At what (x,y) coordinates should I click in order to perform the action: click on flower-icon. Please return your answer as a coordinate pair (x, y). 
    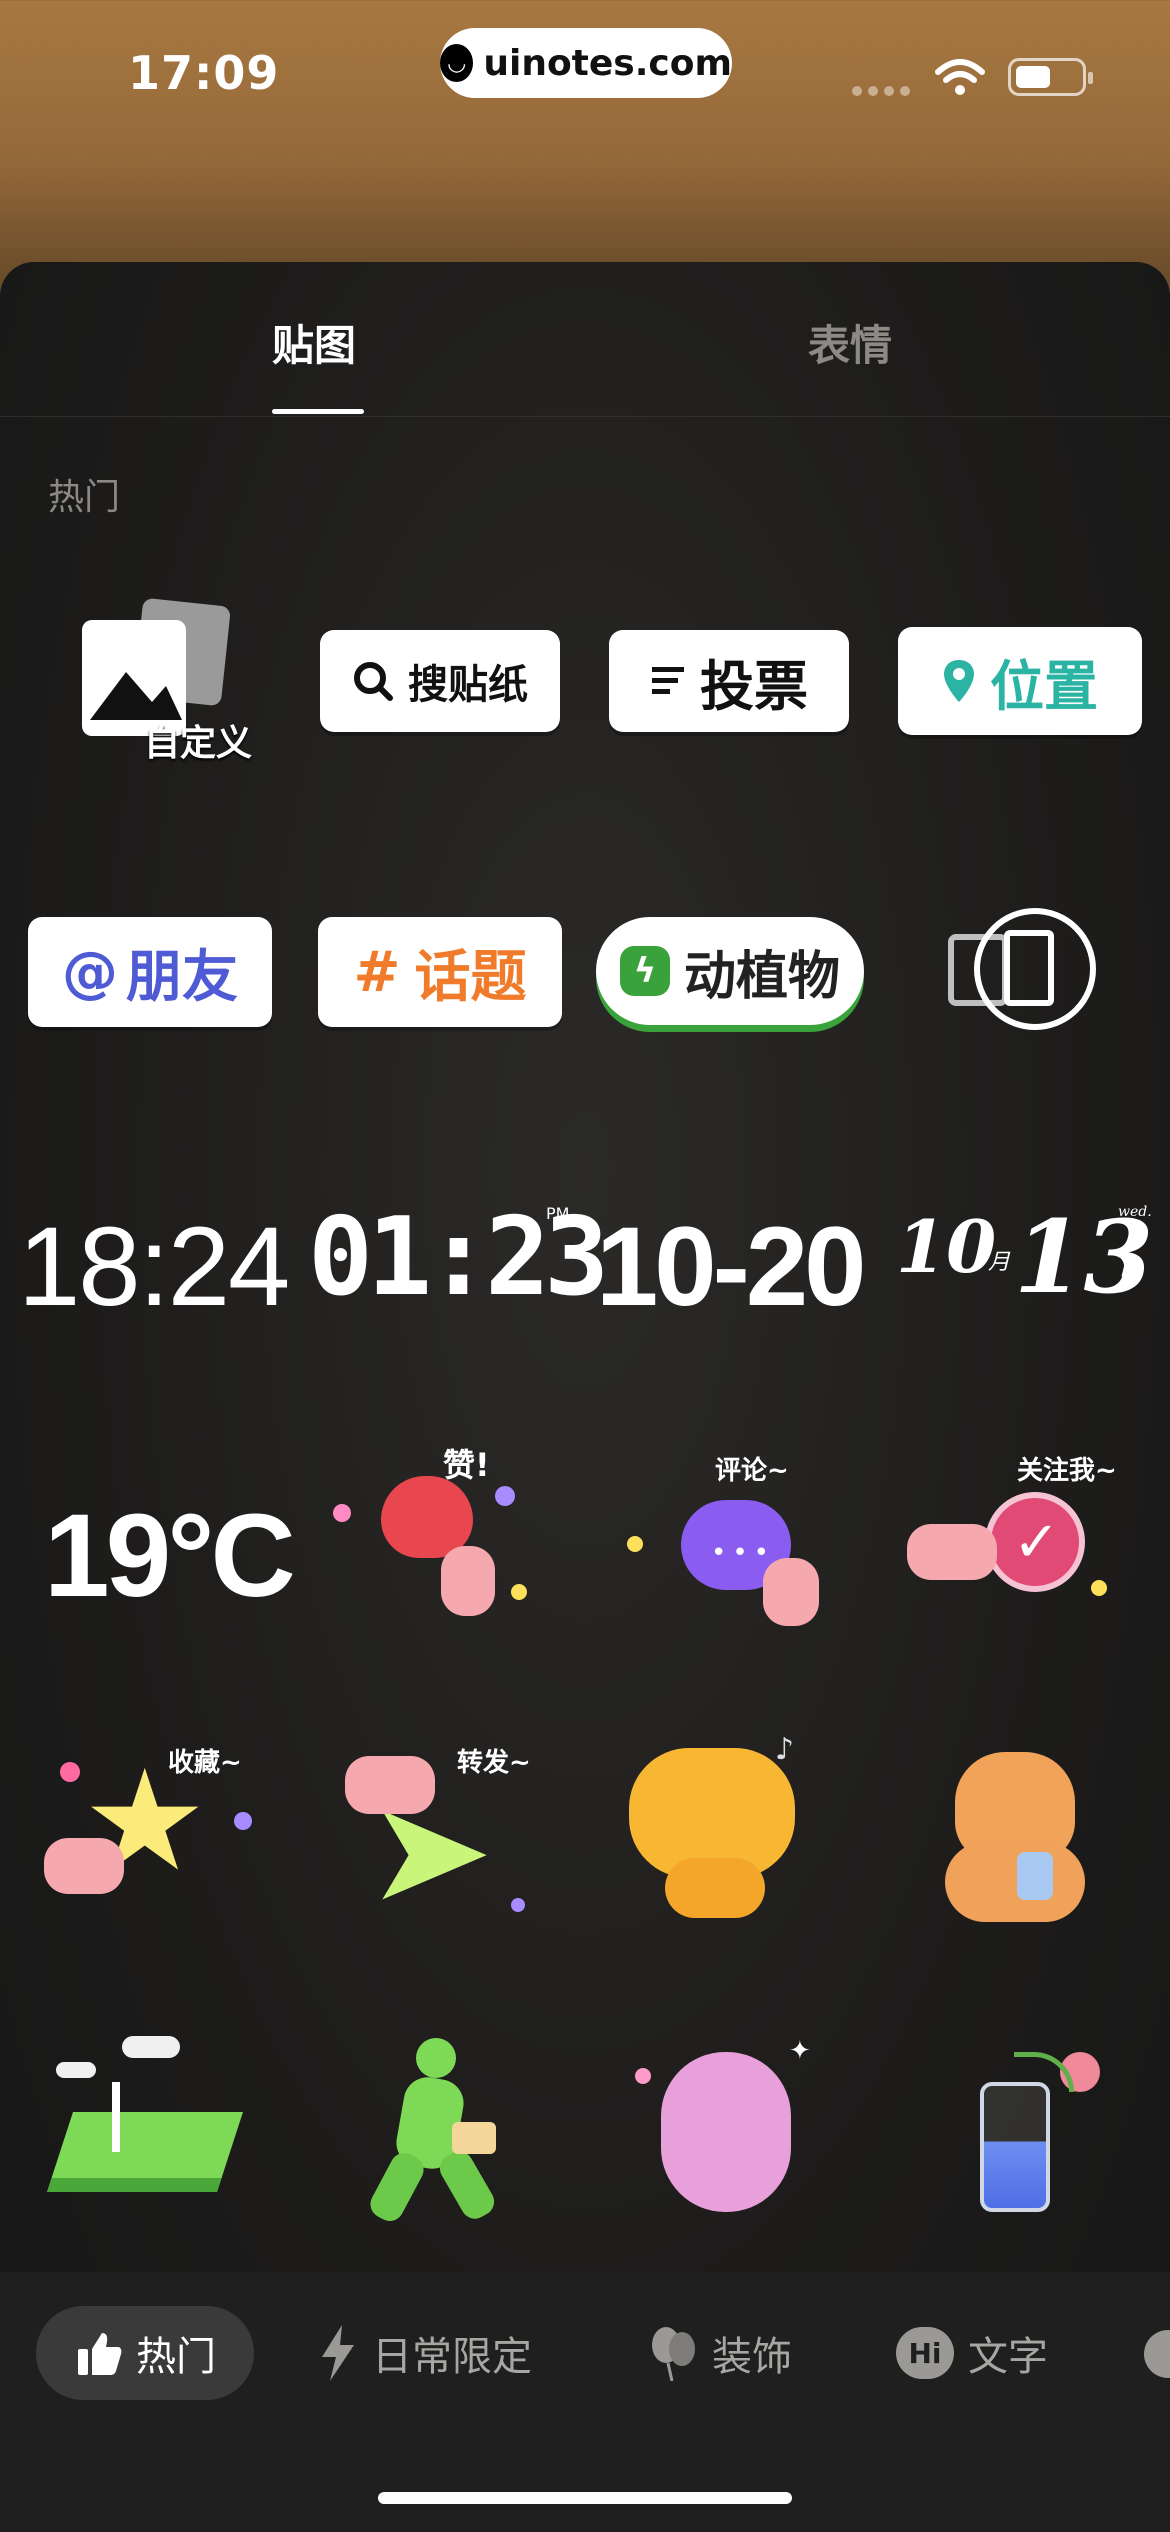
    Looking at the image, I should click on (643, 2076).